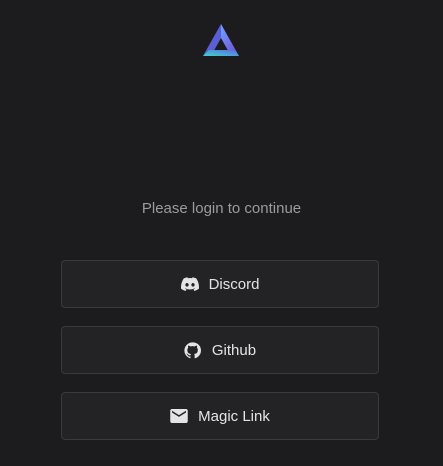  What do you see at coordinates (234, 350) in the screenshot?
I see `github-label: Github` at bounding box center [234, 350].